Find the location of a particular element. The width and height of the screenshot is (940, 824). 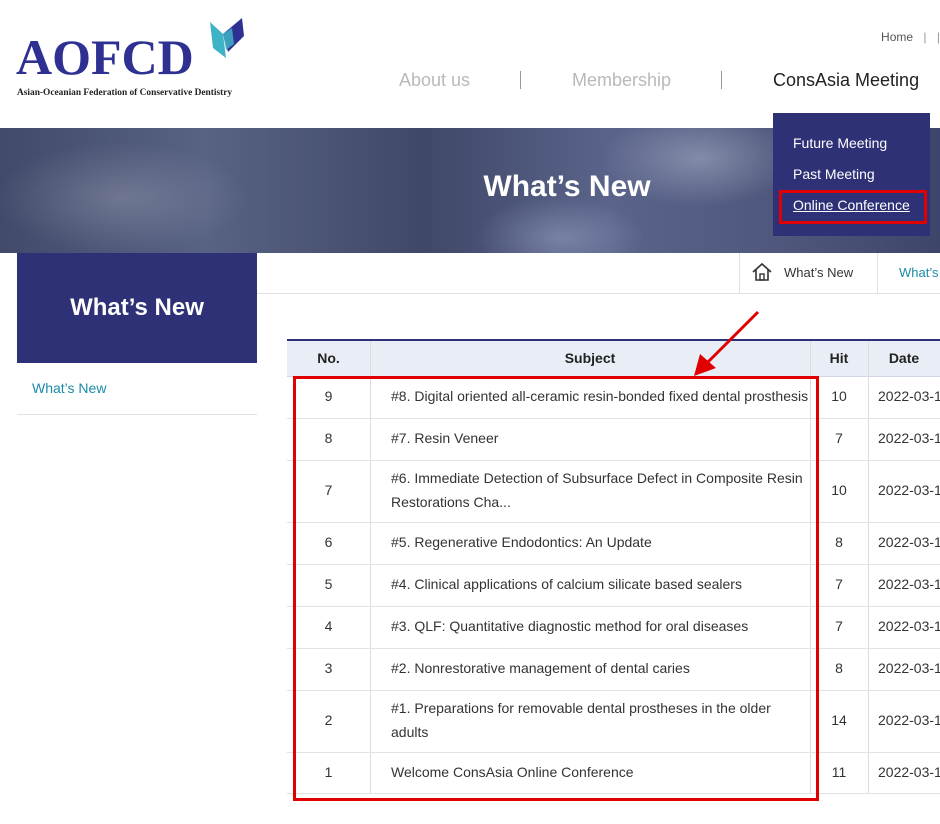

util-link-home: Home is located at coordinates (897, 37).